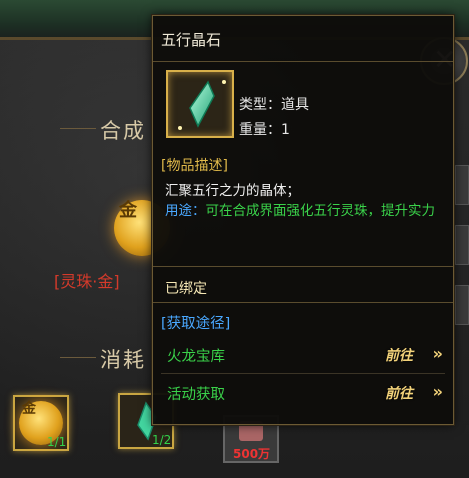 This screenshot has width=469, height=478. What do you see at coordinates (57, 442) in the screenshot?
I see `slot-count: 1/1` at bounding box center [57, 442].